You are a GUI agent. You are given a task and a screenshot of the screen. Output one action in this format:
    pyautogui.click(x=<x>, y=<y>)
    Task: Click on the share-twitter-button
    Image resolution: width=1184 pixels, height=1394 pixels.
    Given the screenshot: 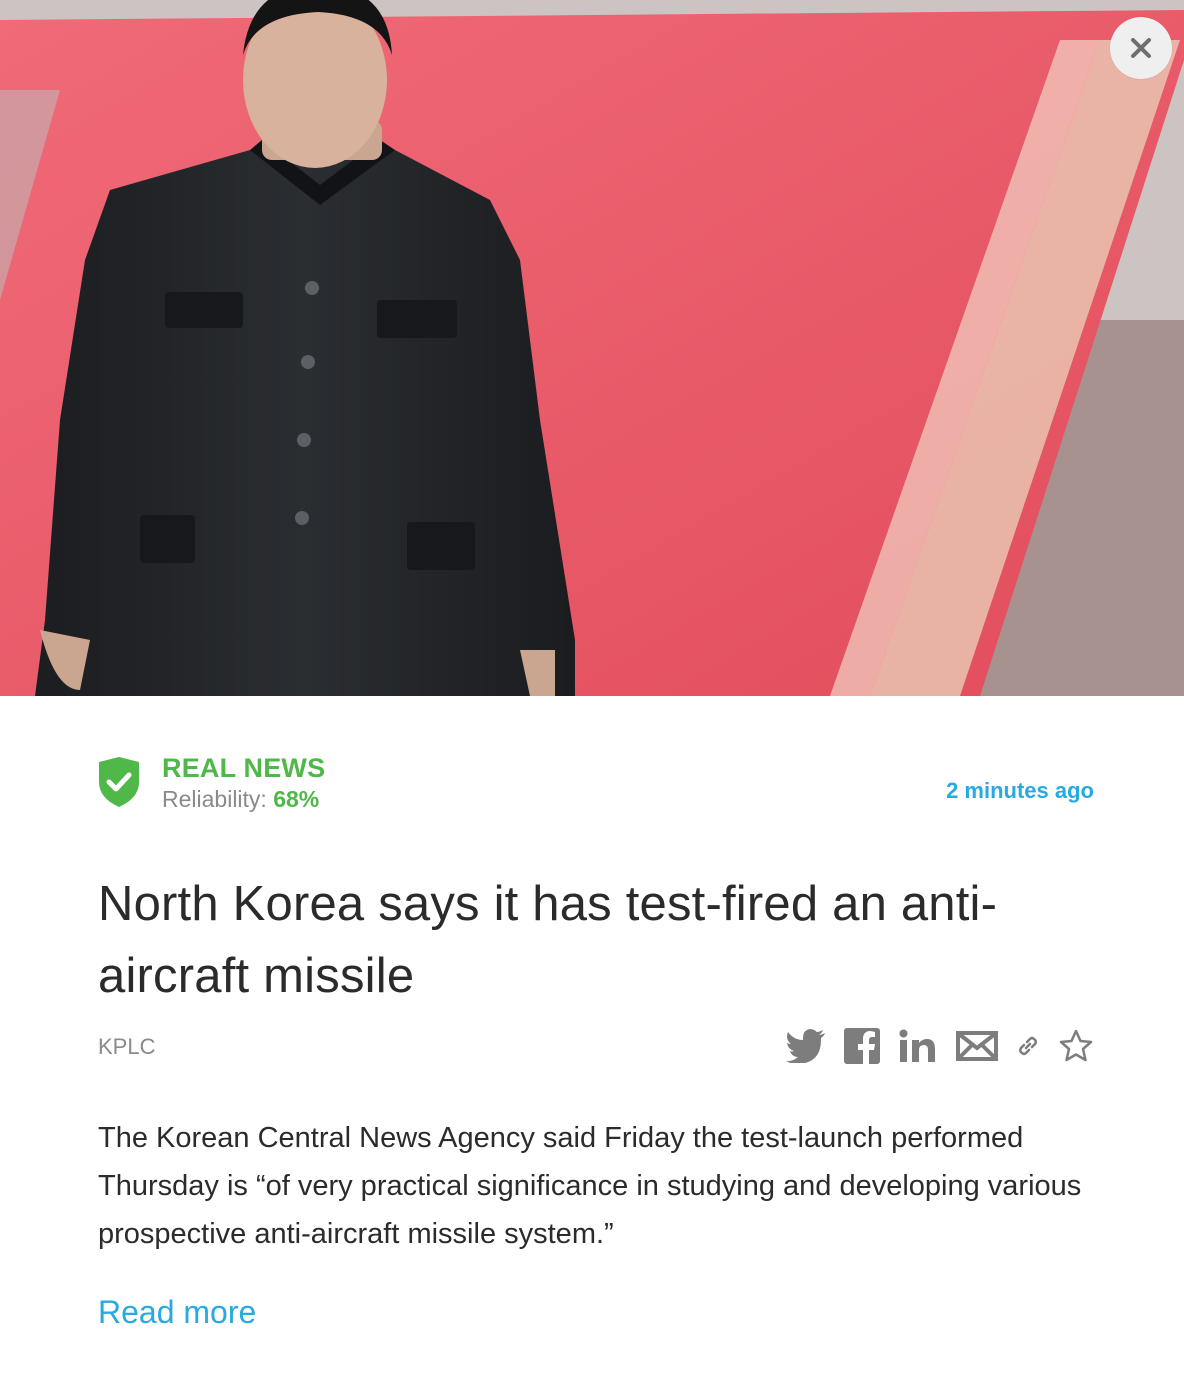 What is the action you would take?
    pyautogui.click(x=806, y=1046)
    